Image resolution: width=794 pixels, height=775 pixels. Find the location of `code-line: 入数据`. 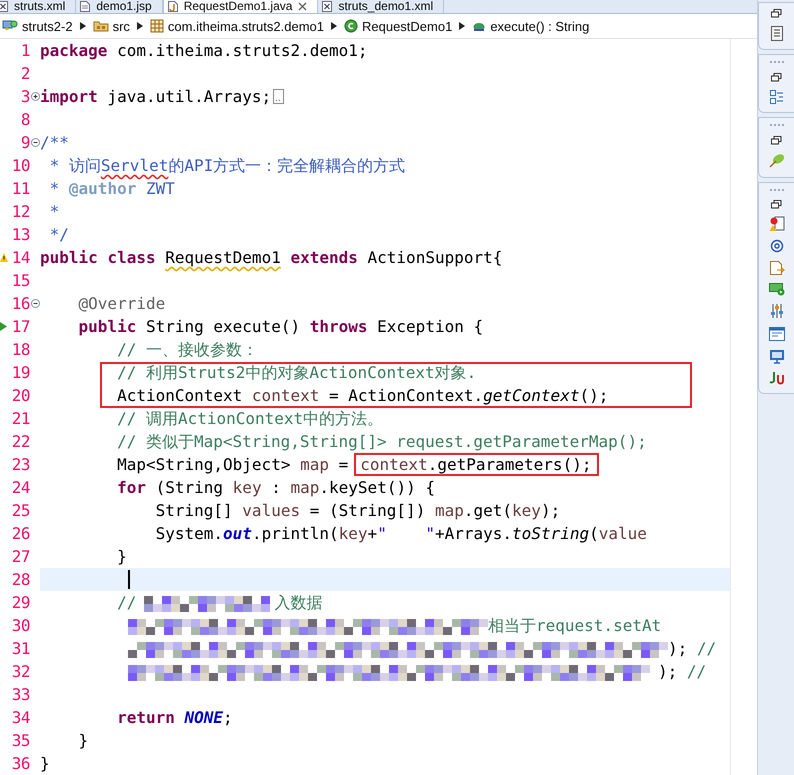

code-line: 入数据 is located at coordinates (298, 602).